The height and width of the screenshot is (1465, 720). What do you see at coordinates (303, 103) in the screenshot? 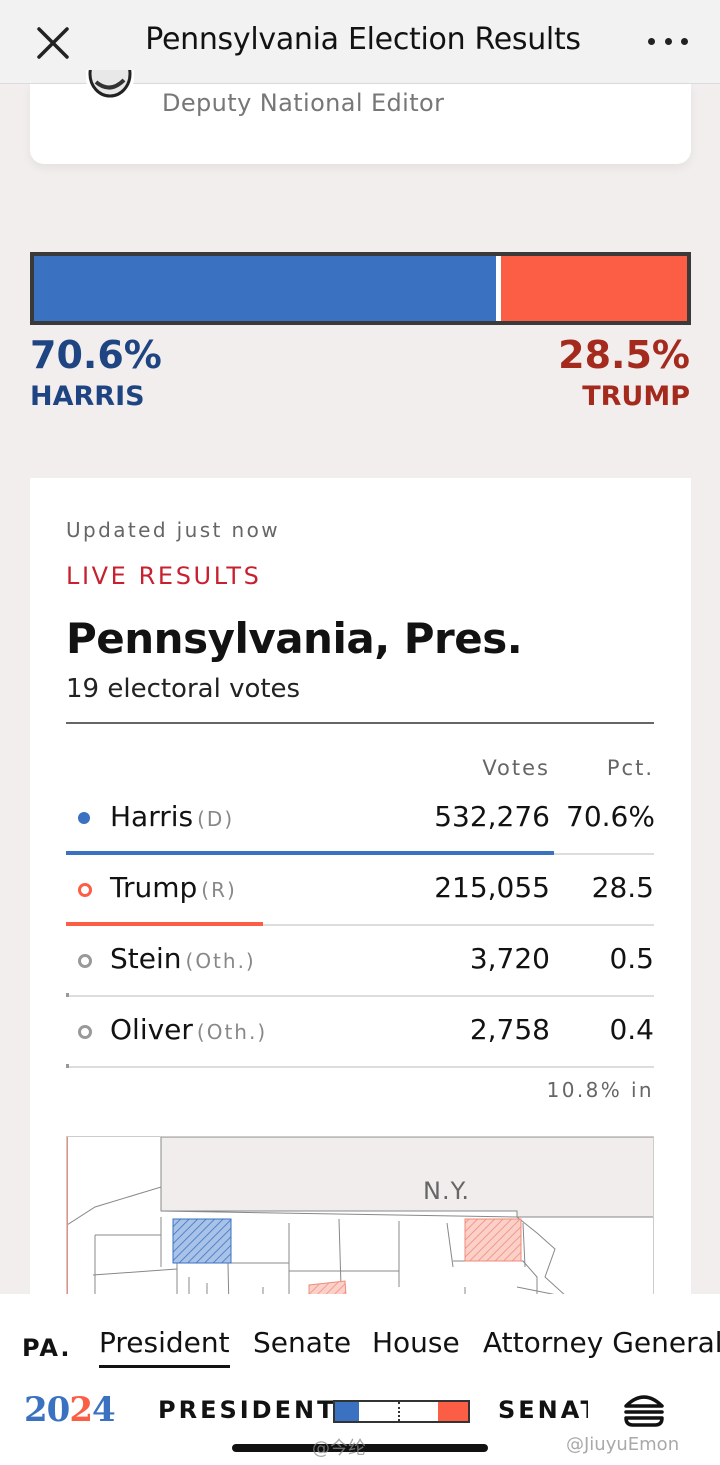
I see `author-role: Deputy National Editor` at bounding box center [303, 103].